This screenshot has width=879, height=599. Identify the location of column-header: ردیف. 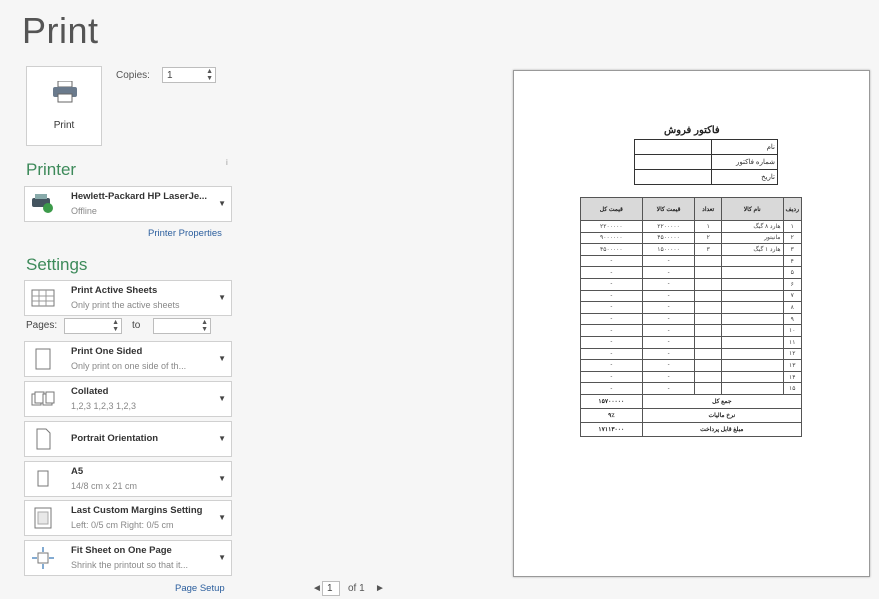
(792, 209).